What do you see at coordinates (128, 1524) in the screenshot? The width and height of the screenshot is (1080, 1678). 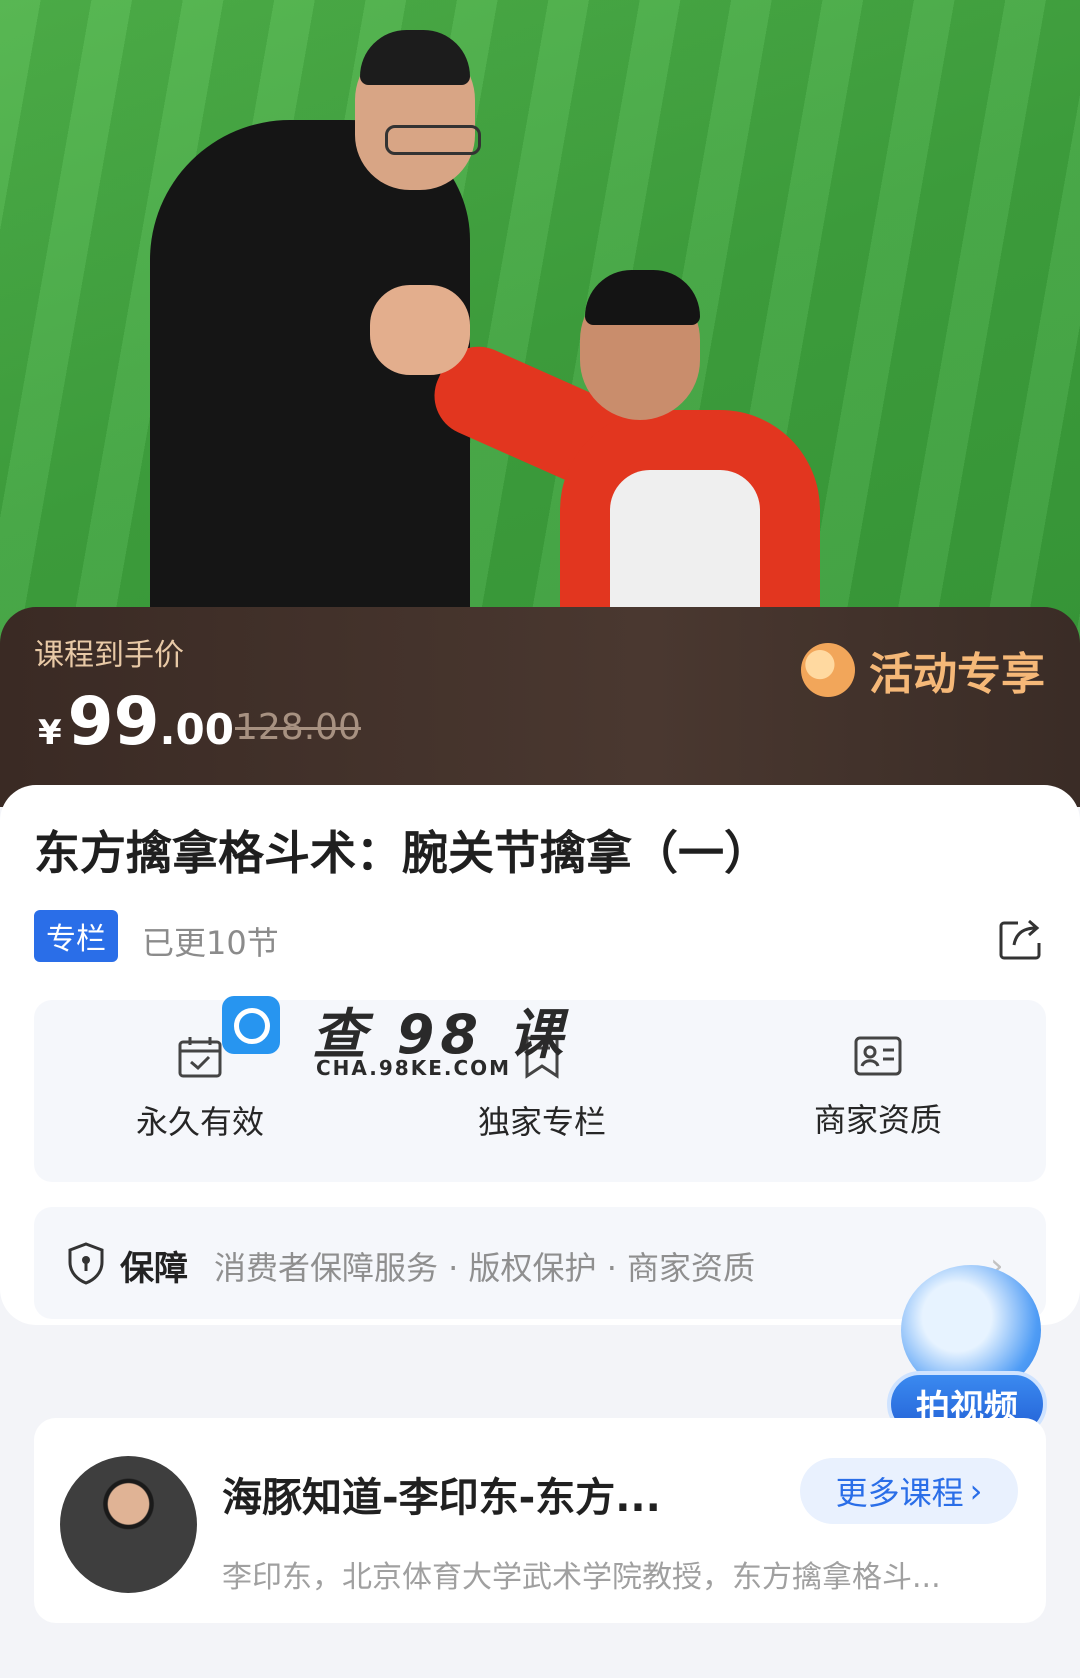 I see `avatar` at bounding box center [128, 1524].